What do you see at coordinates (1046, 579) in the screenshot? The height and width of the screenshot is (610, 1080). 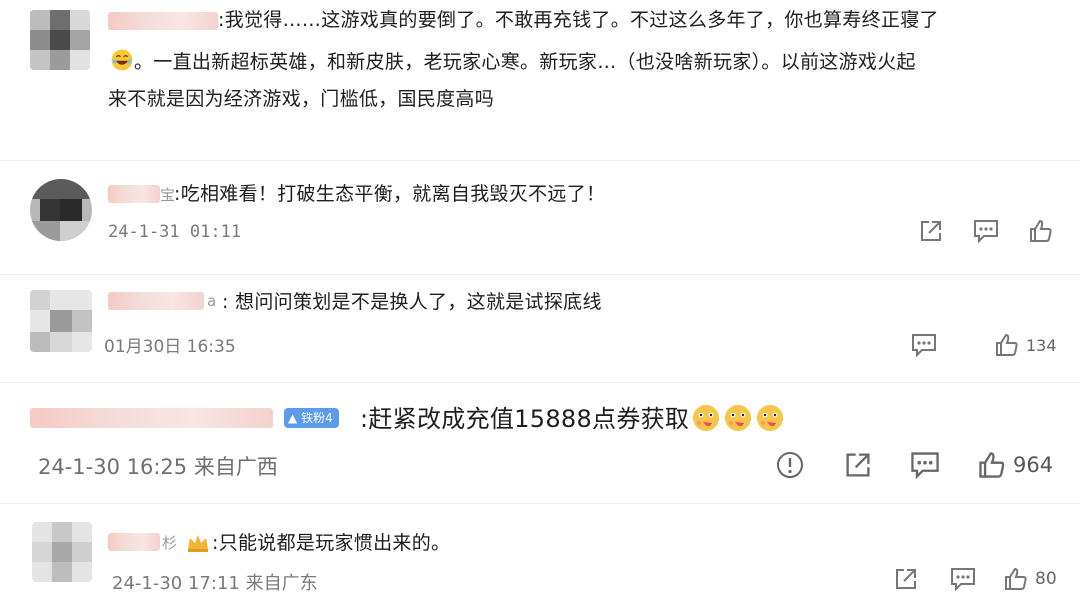 I see `like-count: 80` at bounding box center [1046, 579].